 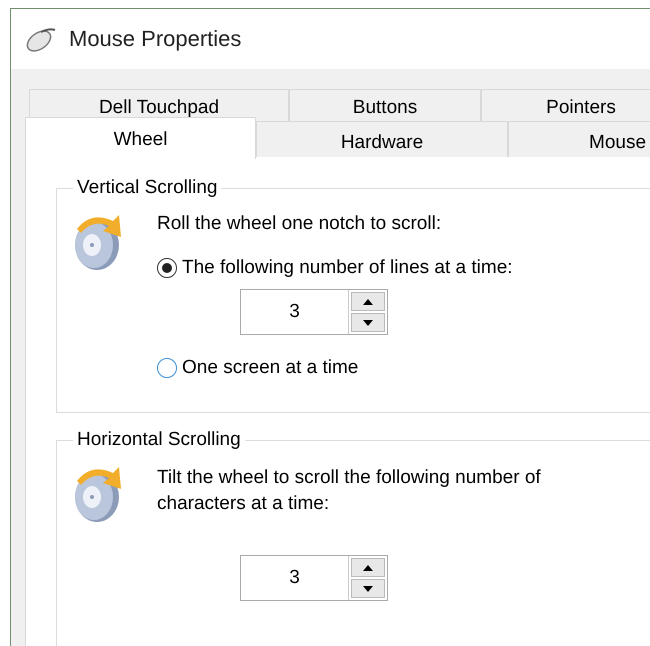 I want to click on radio-label: The following number of lines at a time:, so click(x=347, y=268).